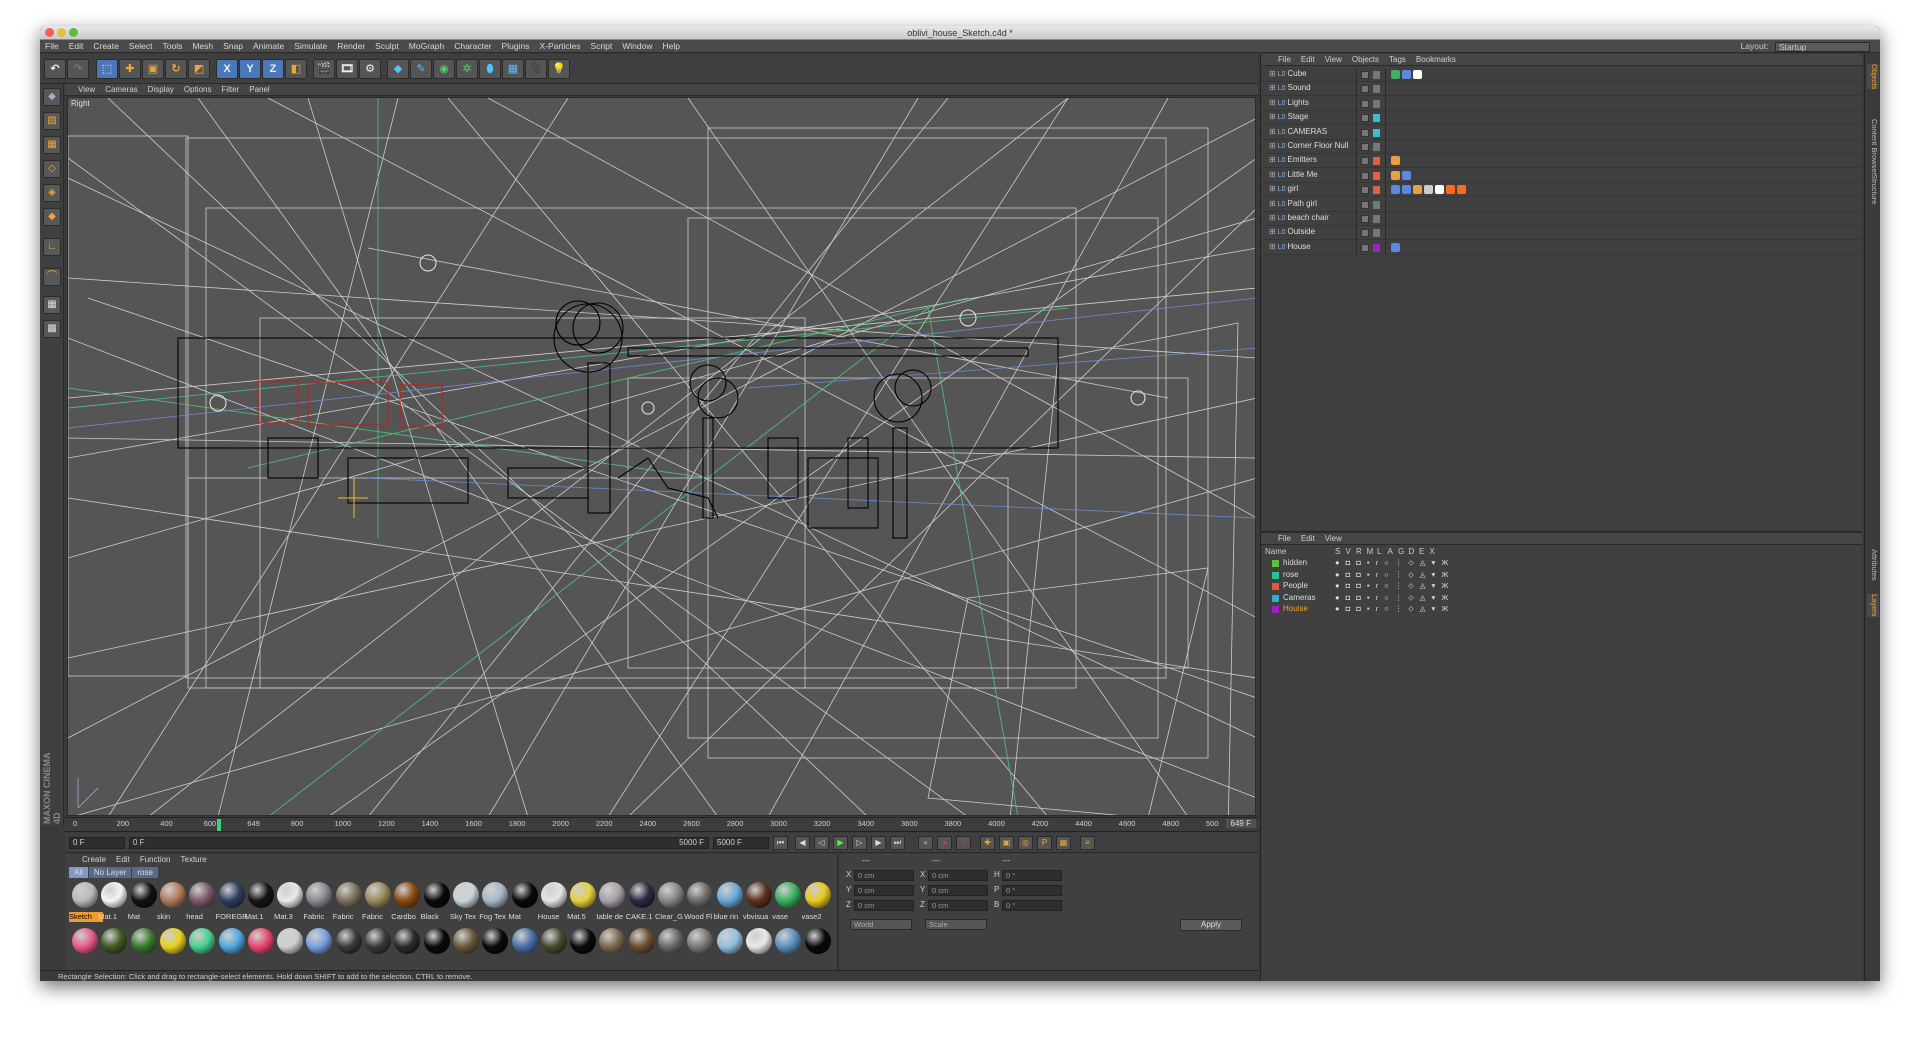 Image resolution: width=1920 pixels, height=1037 pixels. I want to click on prev-key-icon: ◀, so click(802, 843).